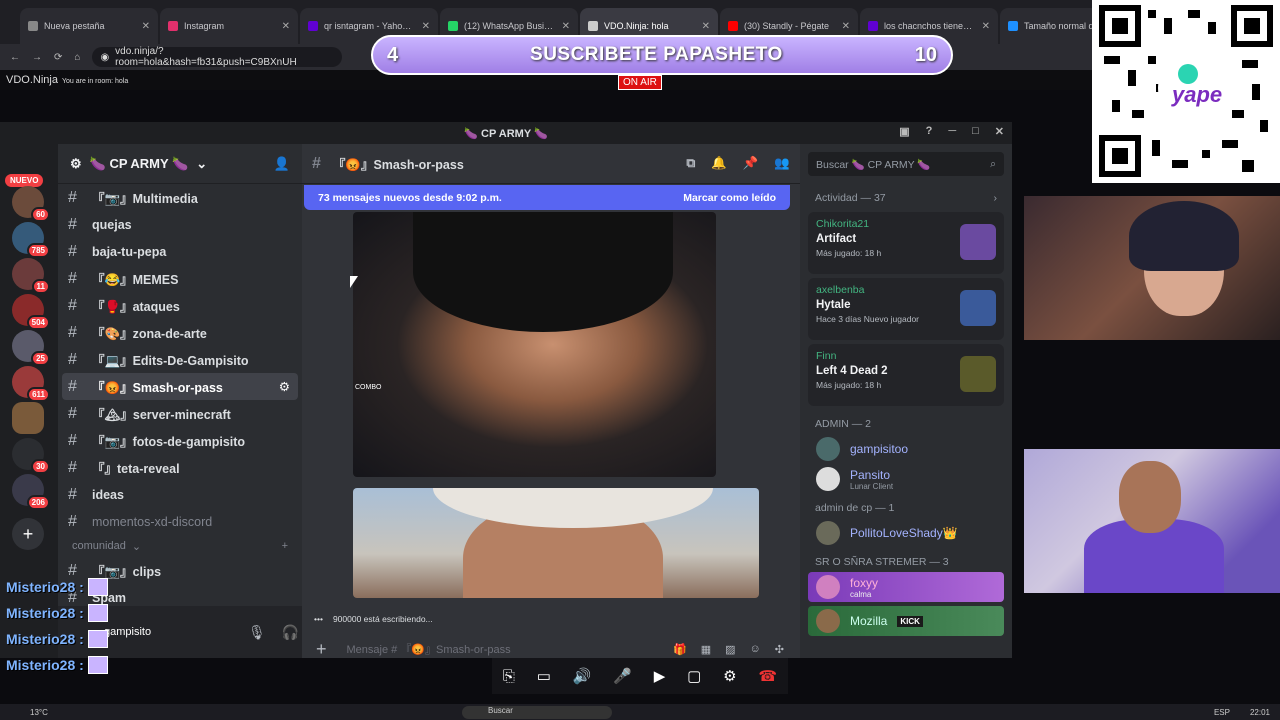 This screenshot has width=1280, height=720. Describe the element at coordinates (180, 494) in the screenshot. I see `channel-ideas: # ideas` at that location.